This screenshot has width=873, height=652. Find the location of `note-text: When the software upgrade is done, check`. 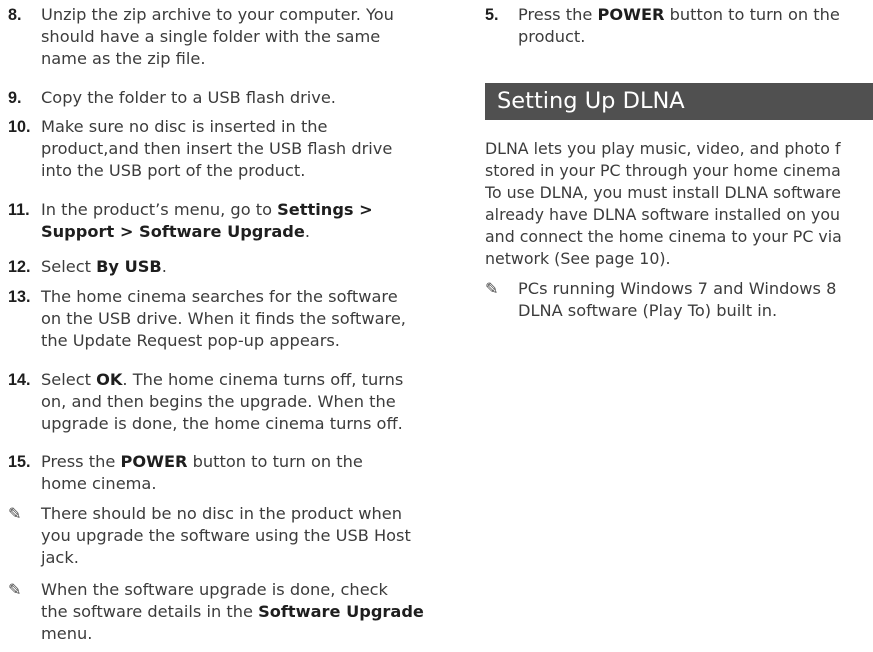

note-text: When the software upgrade is done, check is located at coordinates (214, 589).